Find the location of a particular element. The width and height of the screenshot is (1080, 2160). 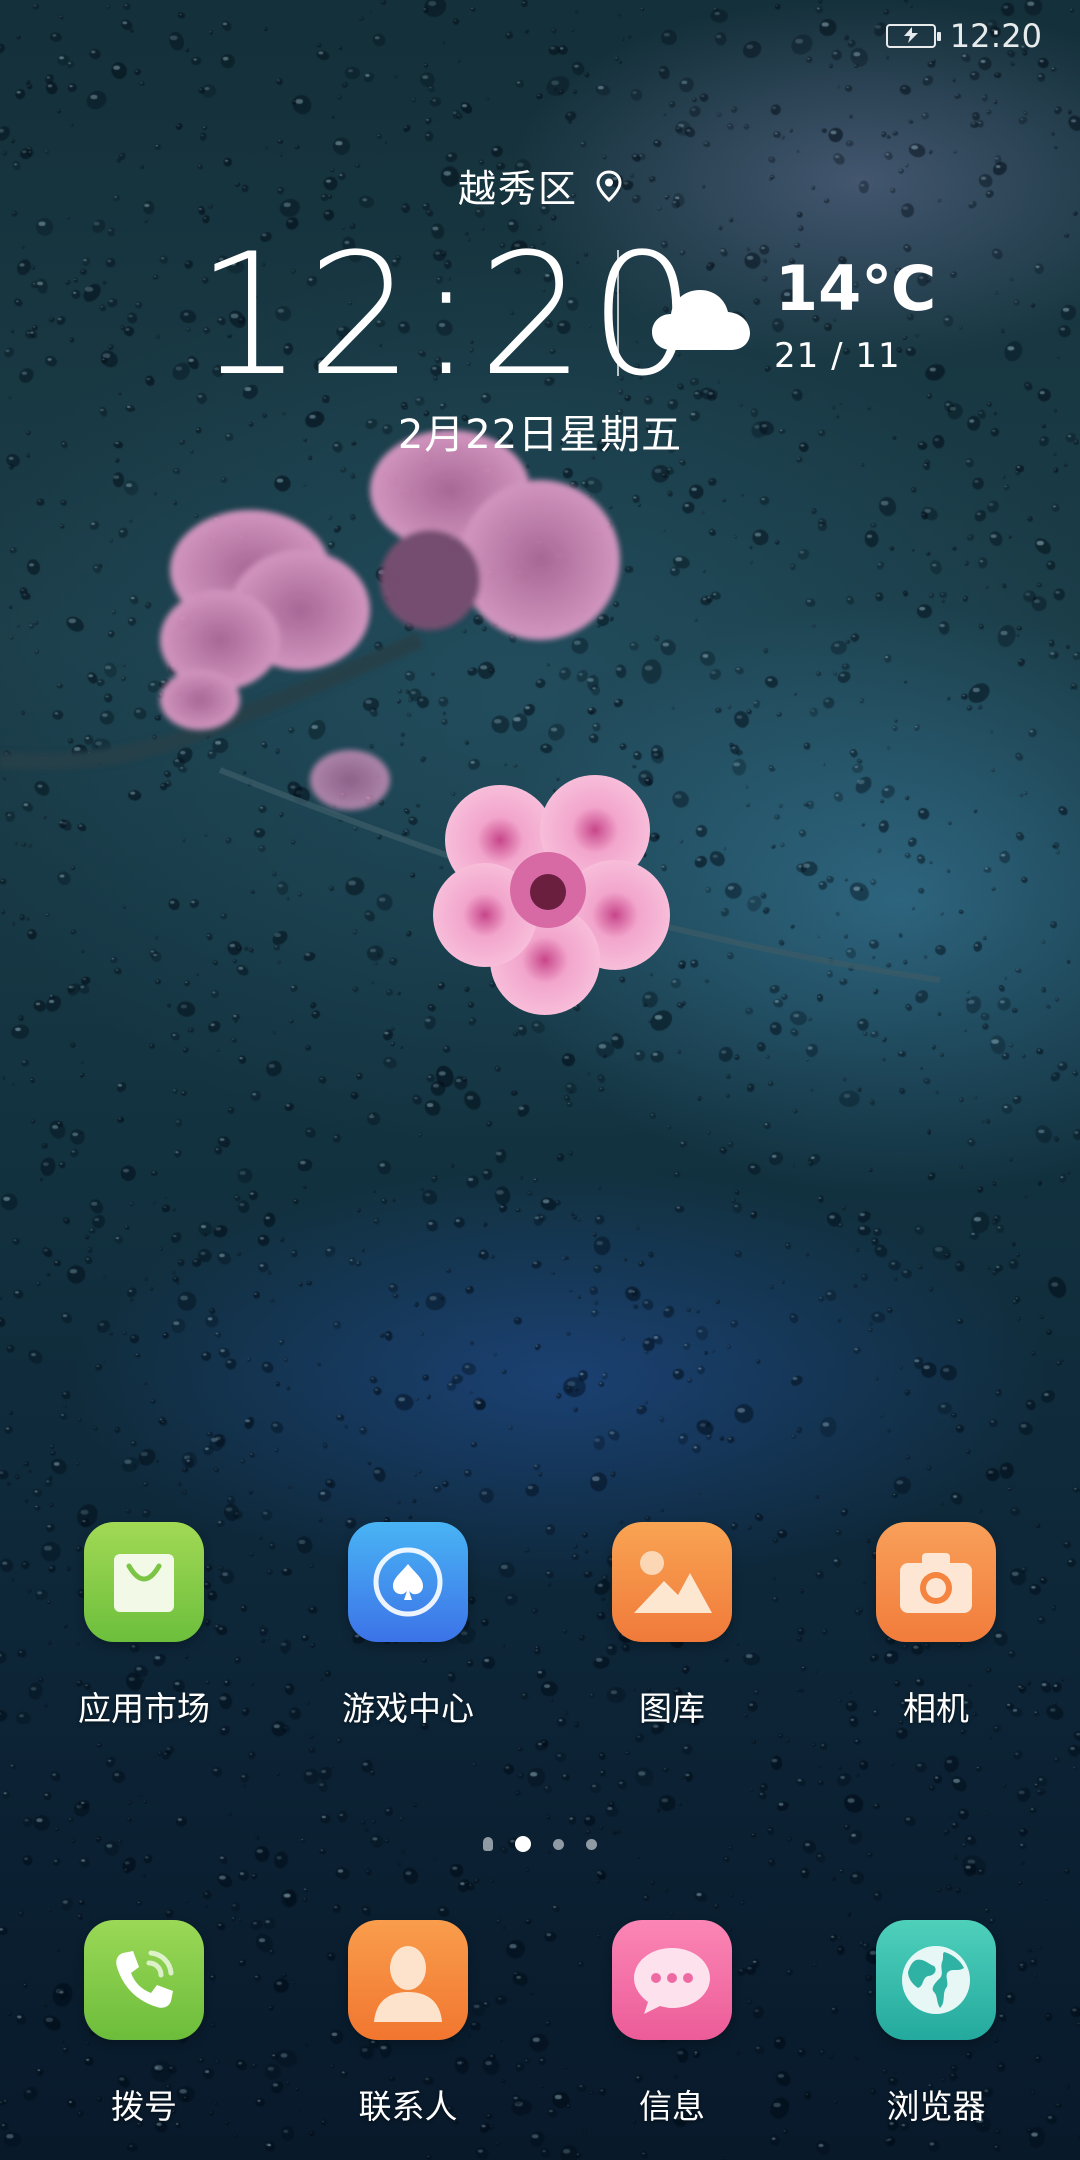

status-bar: 12:20 is located at coordinates (963, 36).